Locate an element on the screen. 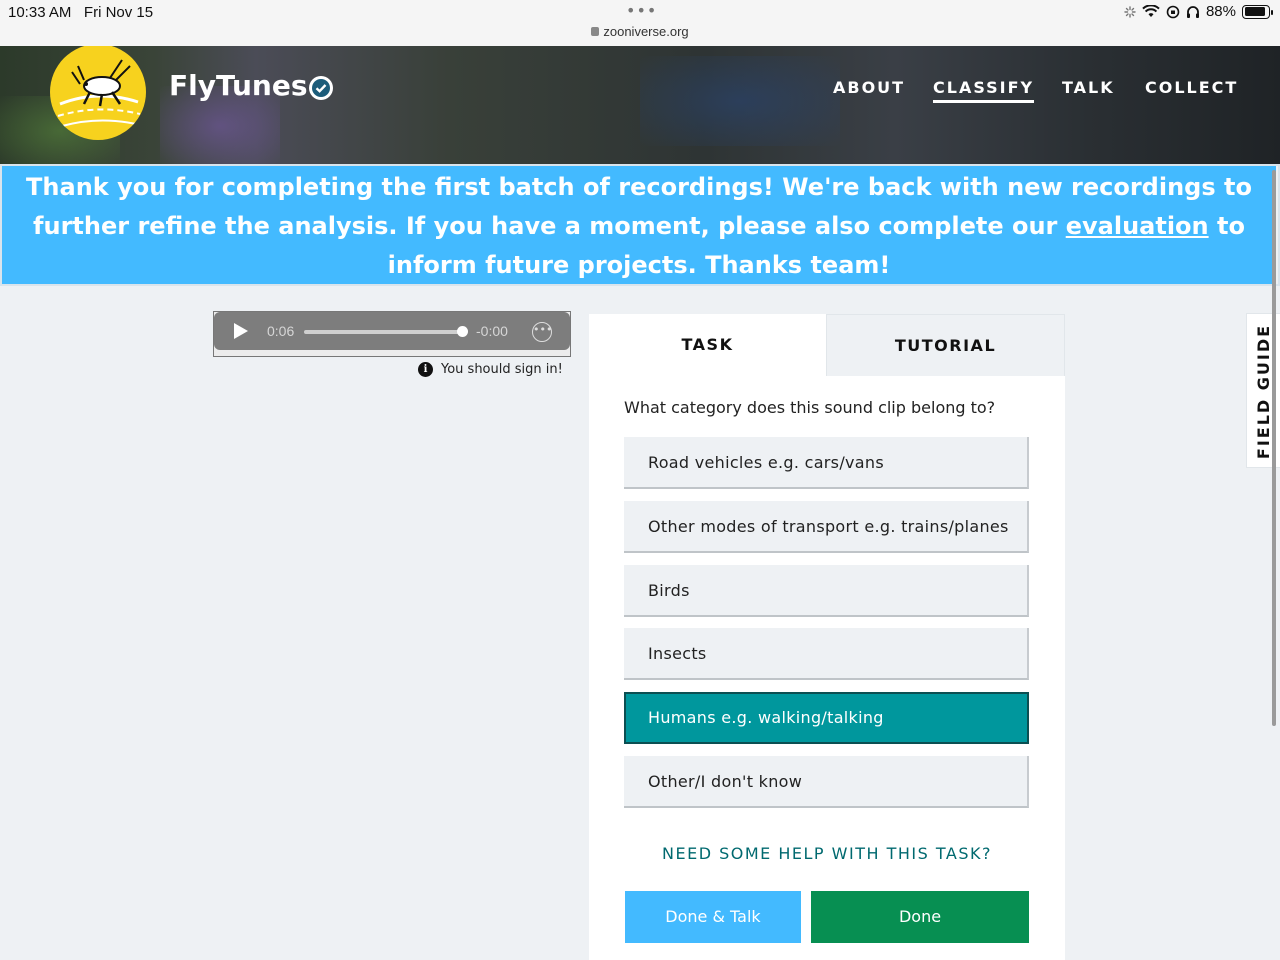  activity-spinner-icon is located at coordinates (1130, 11).